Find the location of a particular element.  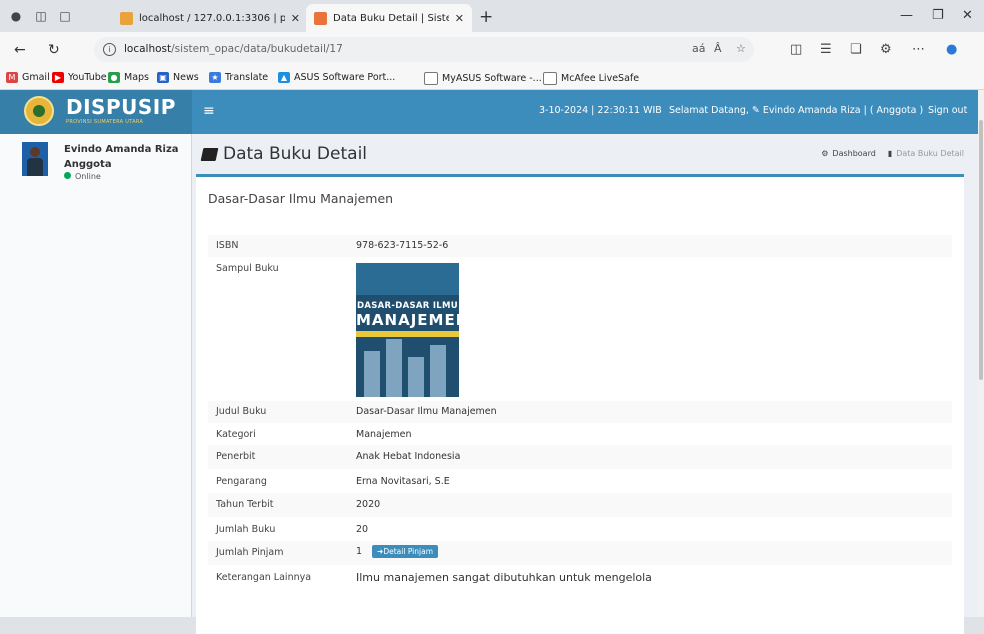

restore-icon: ❐ is located at coordinates (938, 15).